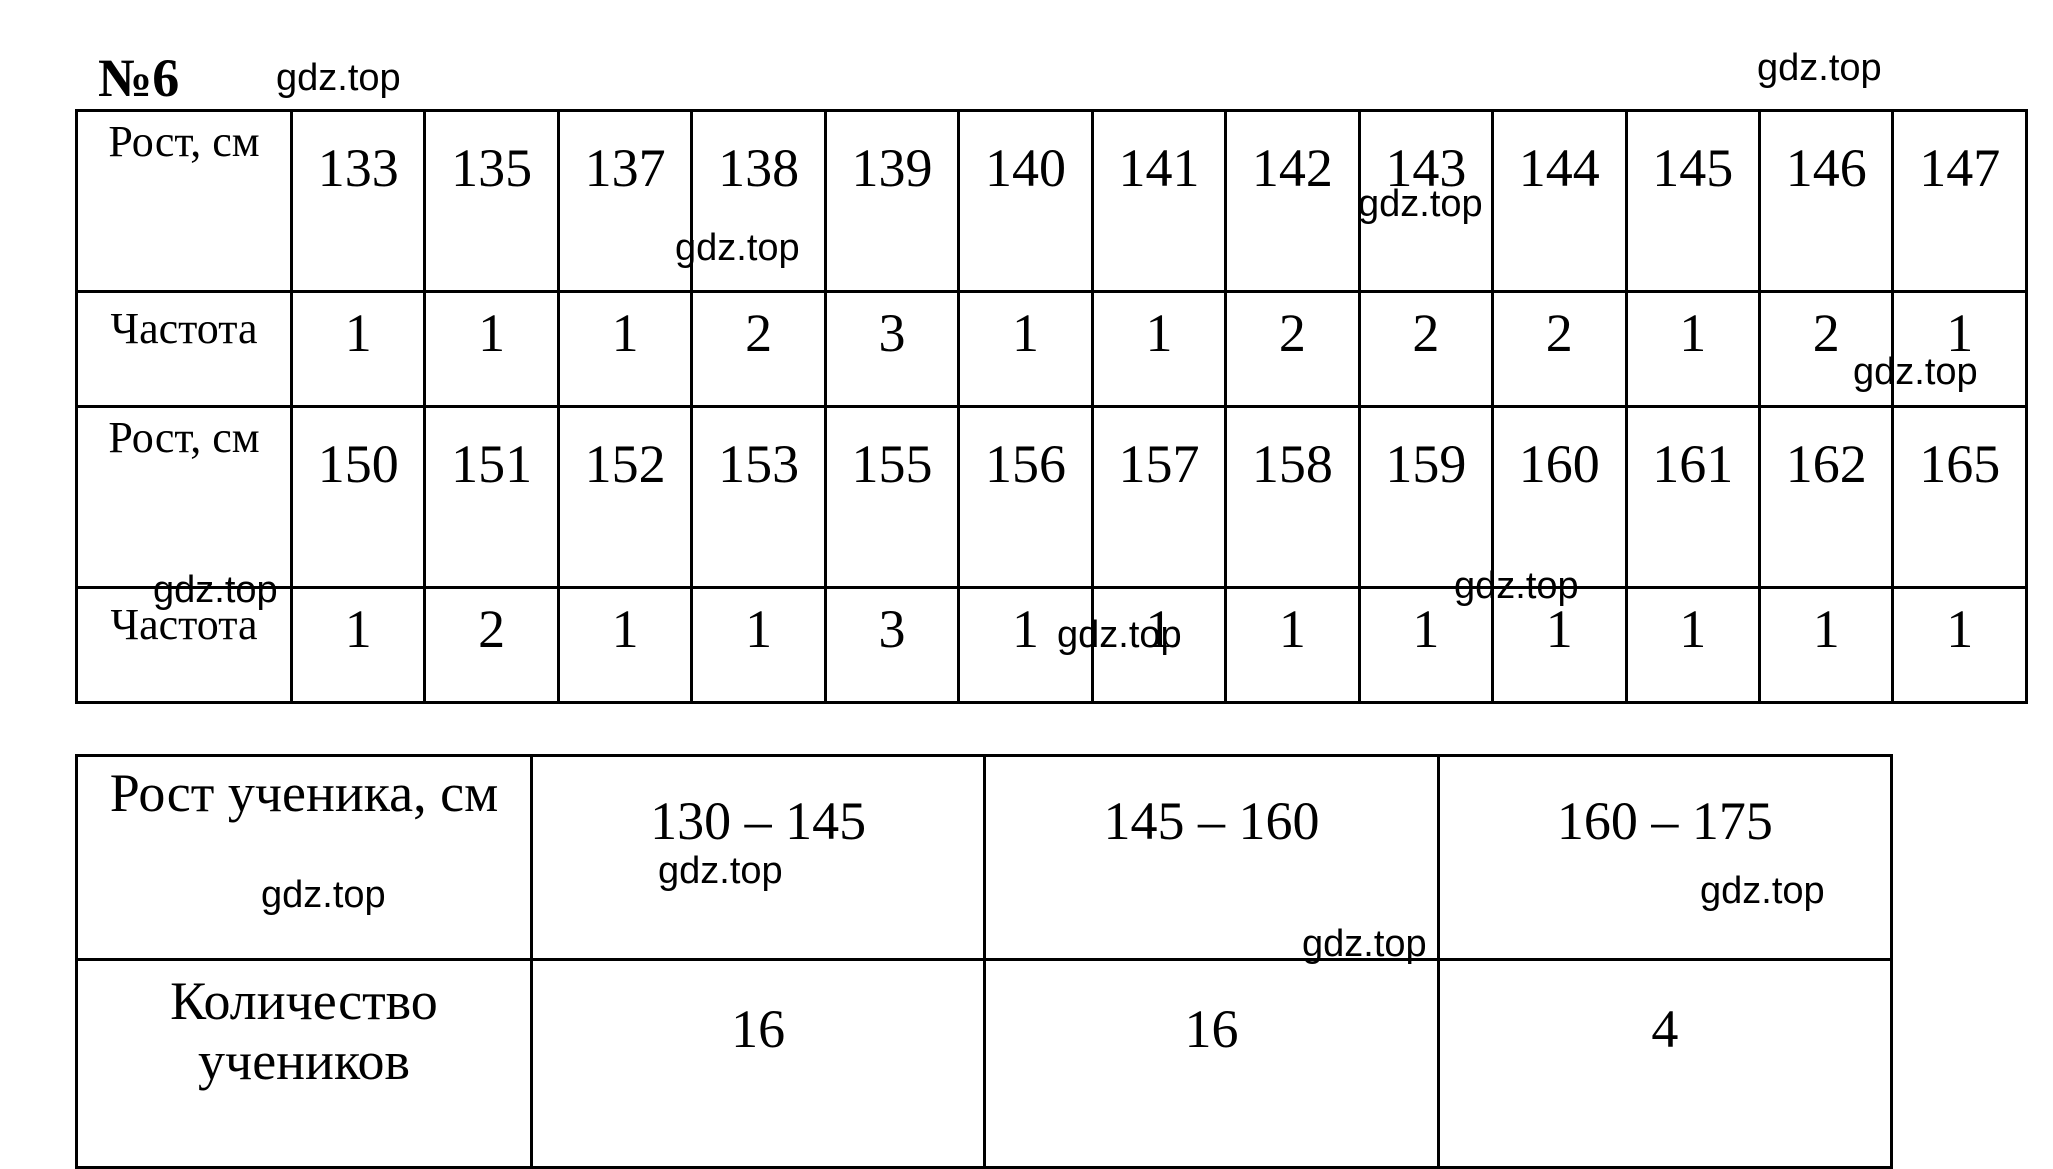 This screenshot has height=1169, width=2053. Describe the element at coordinates (625, 497) in the screenshot. I see `value-cell: 152` at that location.